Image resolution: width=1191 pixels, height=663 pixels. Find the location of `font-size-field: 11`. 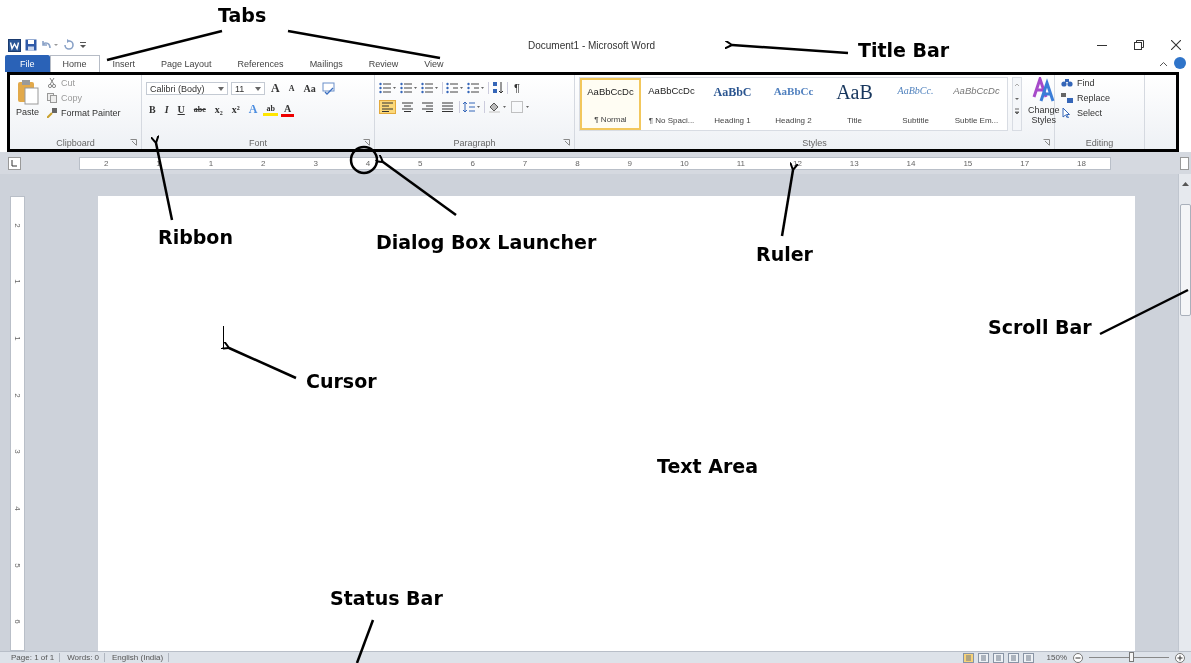

font-size-field: 11 is located at coordinates (248, 88).